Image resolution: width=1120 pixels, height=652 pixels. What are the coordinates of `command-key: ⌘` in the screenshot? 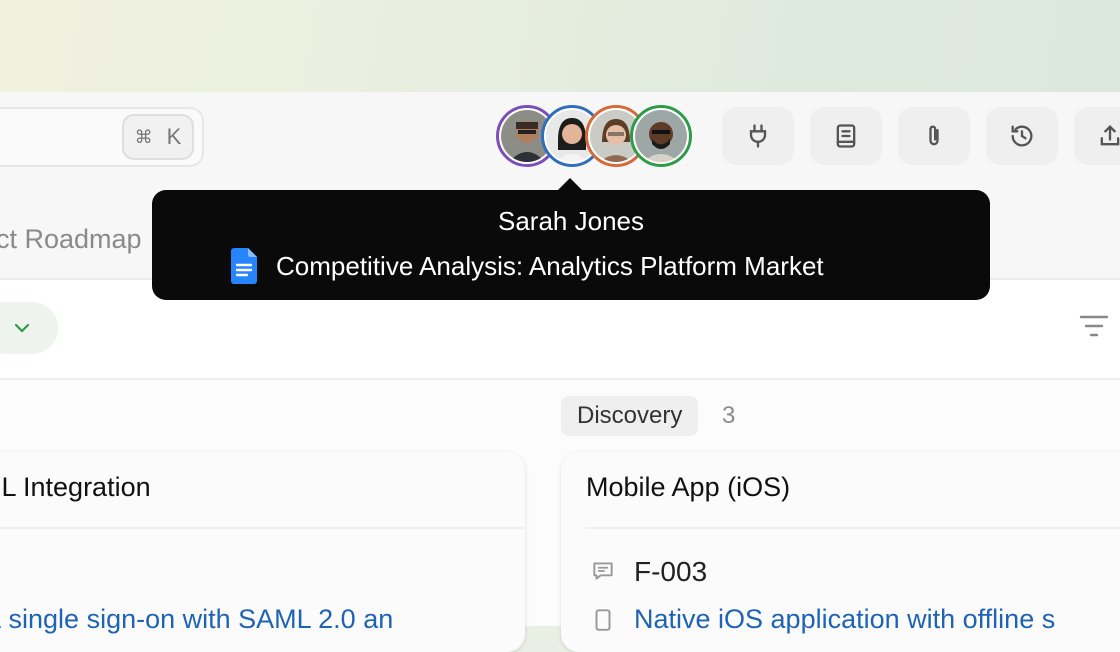 It's located at (143, 136).